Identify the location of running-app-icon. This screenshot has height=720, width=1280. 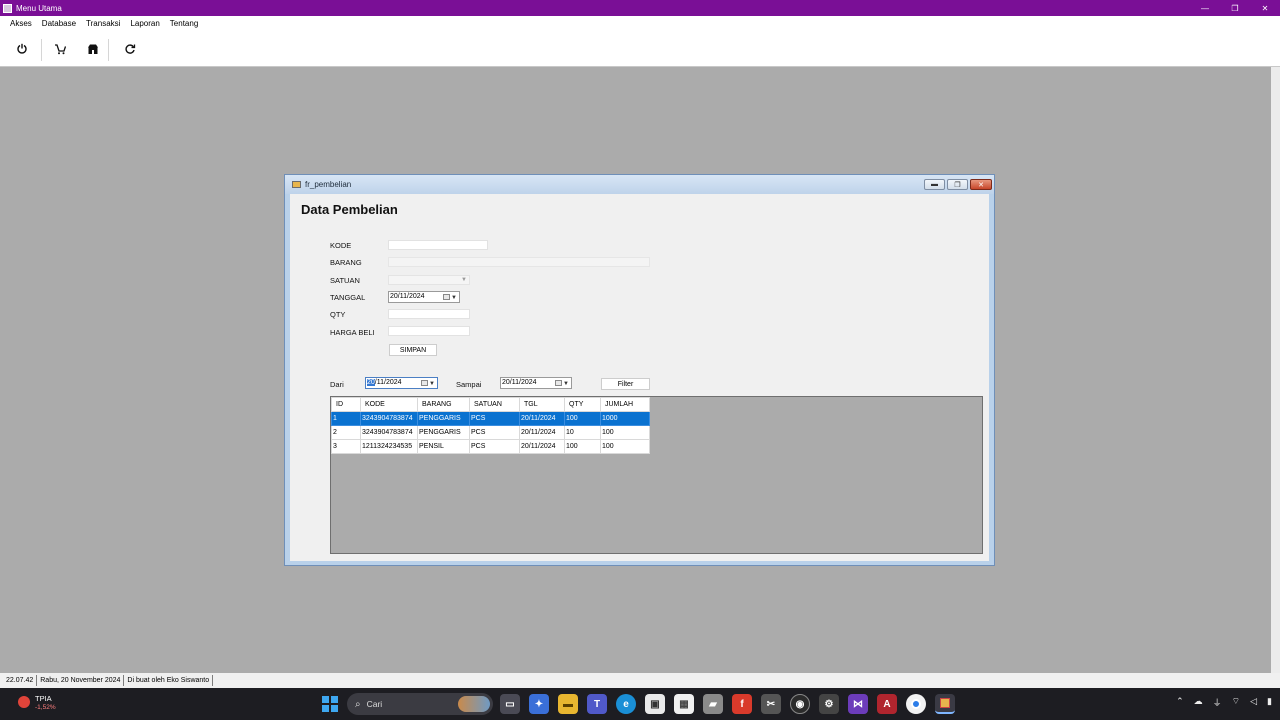
(945, 704).